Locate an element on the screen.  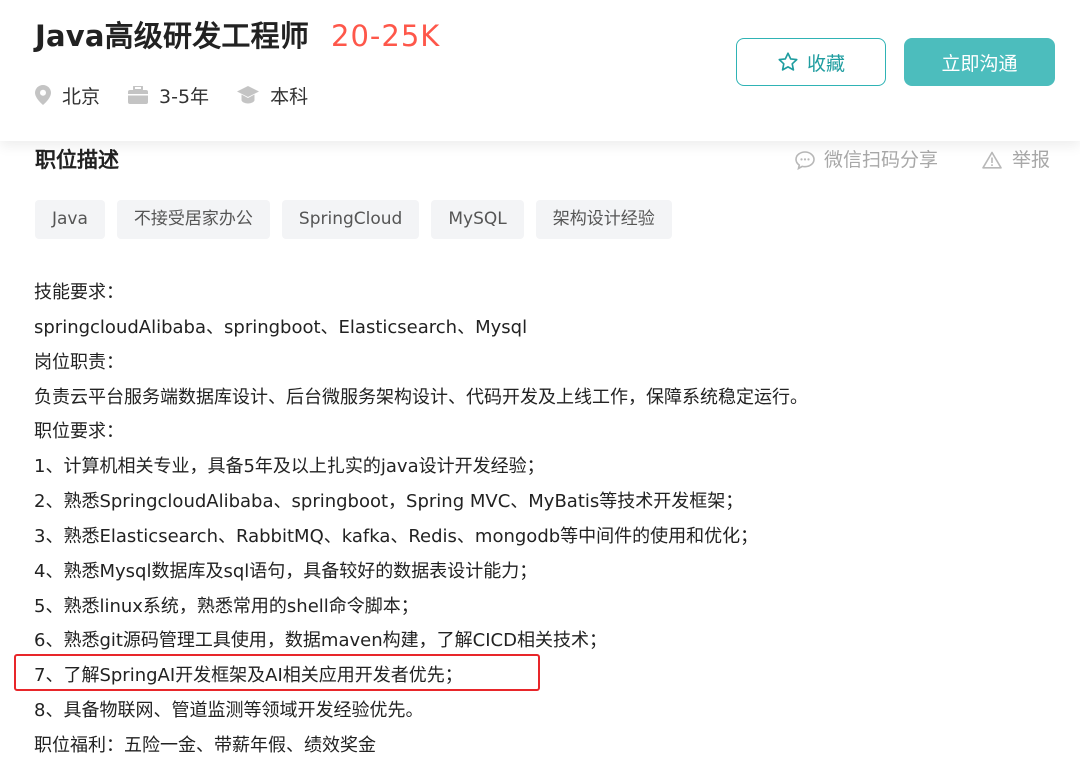
briefcase-icon is located at coordinates (138, 95).